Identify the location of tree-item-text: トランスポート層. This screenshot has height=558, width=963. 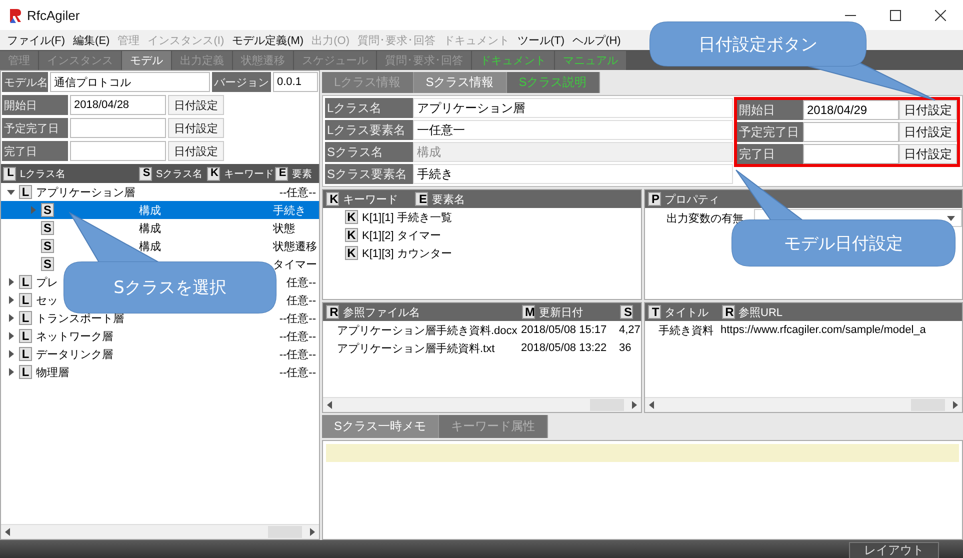
(80, 319).